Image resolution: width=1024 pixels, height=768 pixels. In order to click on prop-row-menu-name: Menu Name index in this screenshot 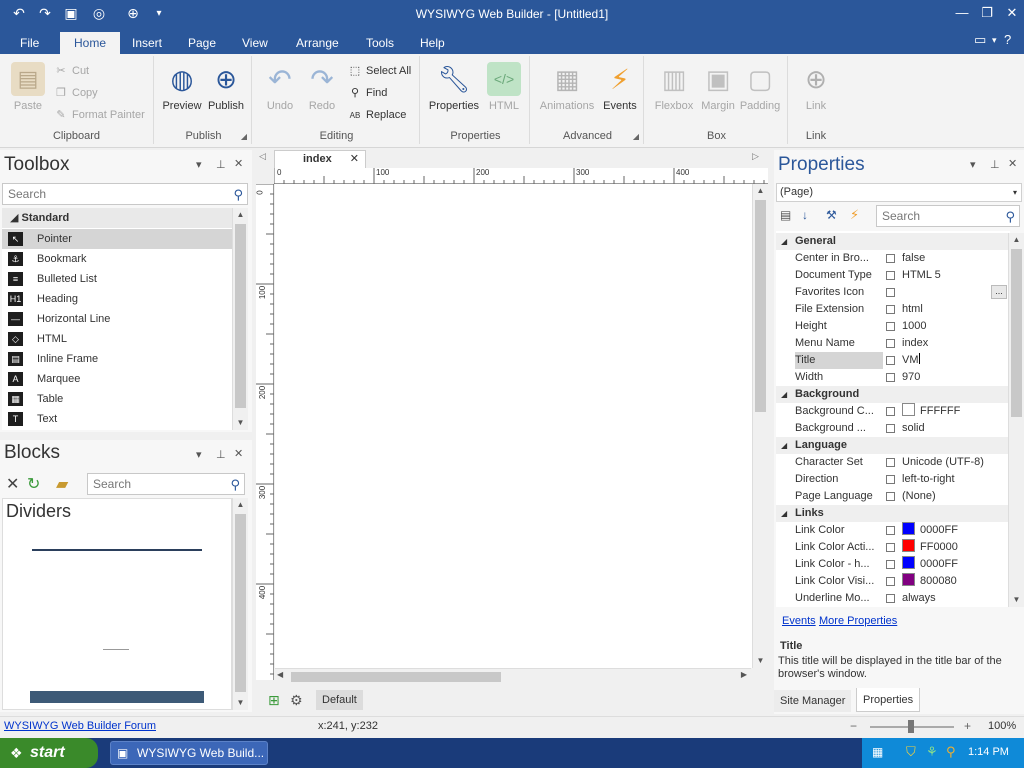, I will do `click(893, 343)`.